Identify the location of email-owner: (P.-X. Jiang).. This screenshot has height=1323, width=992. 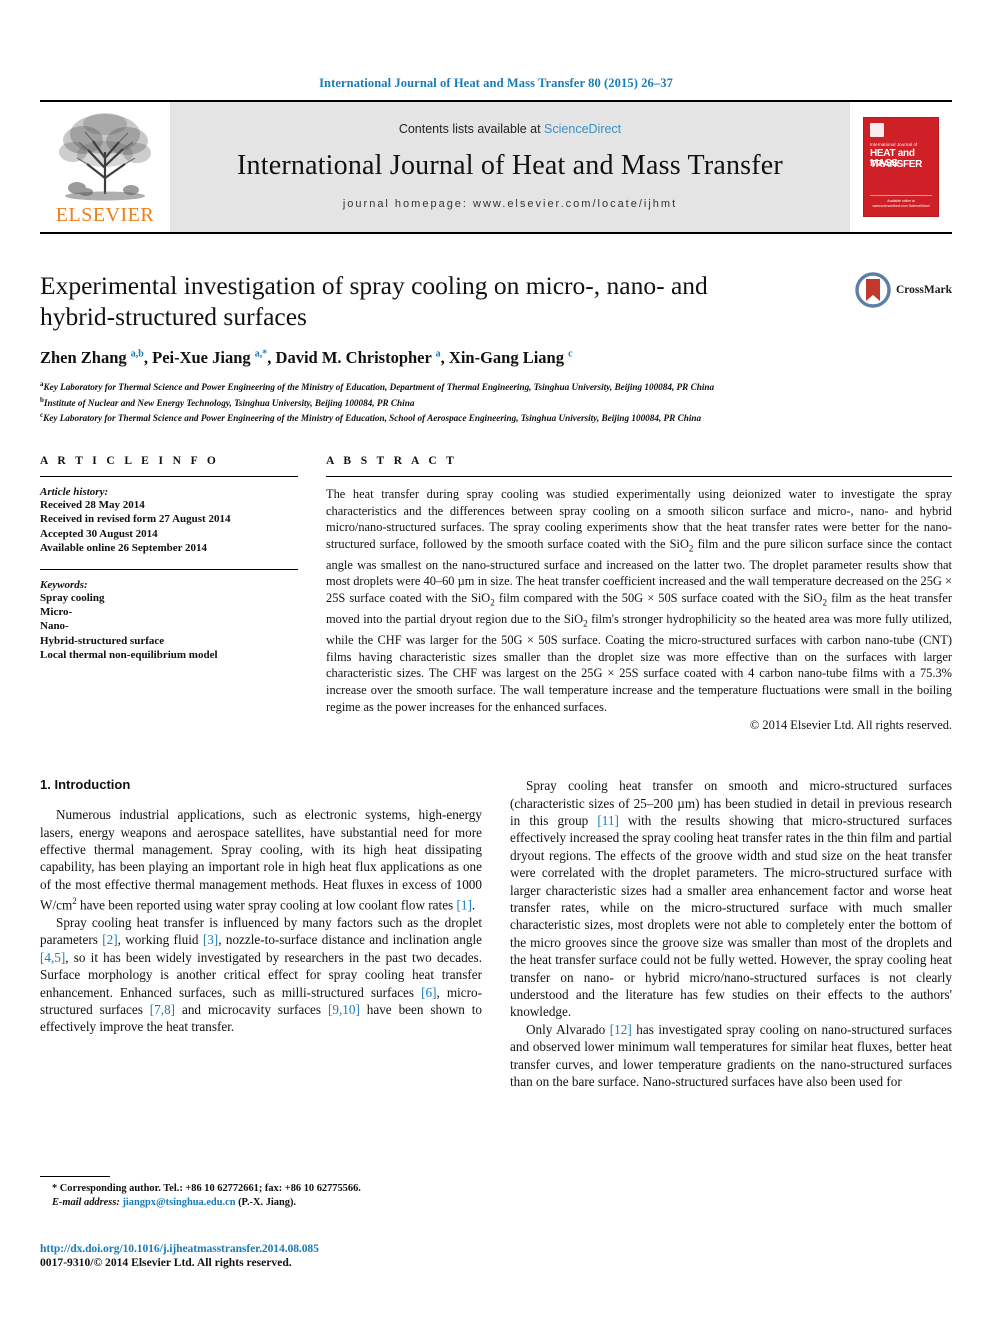
(267, 1202).